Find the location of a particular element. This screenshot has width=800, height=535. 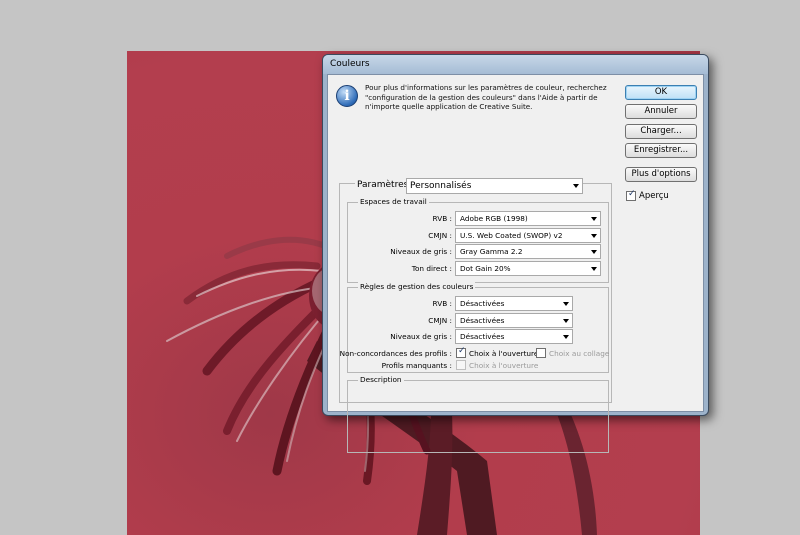

missing-profiles-label: Profils manquants : is located at coordinates (416, 365).